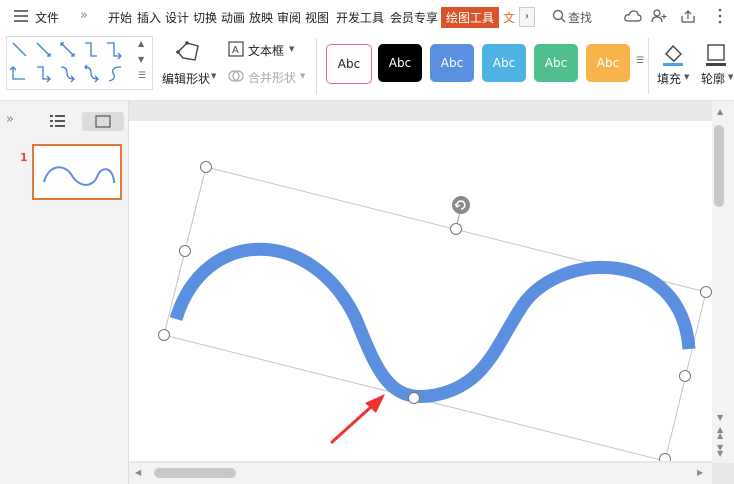  What do you see at coordinates (177, 17) in the screenshot?
I see `tab-design: 设计` at bounding box center [177, 17].